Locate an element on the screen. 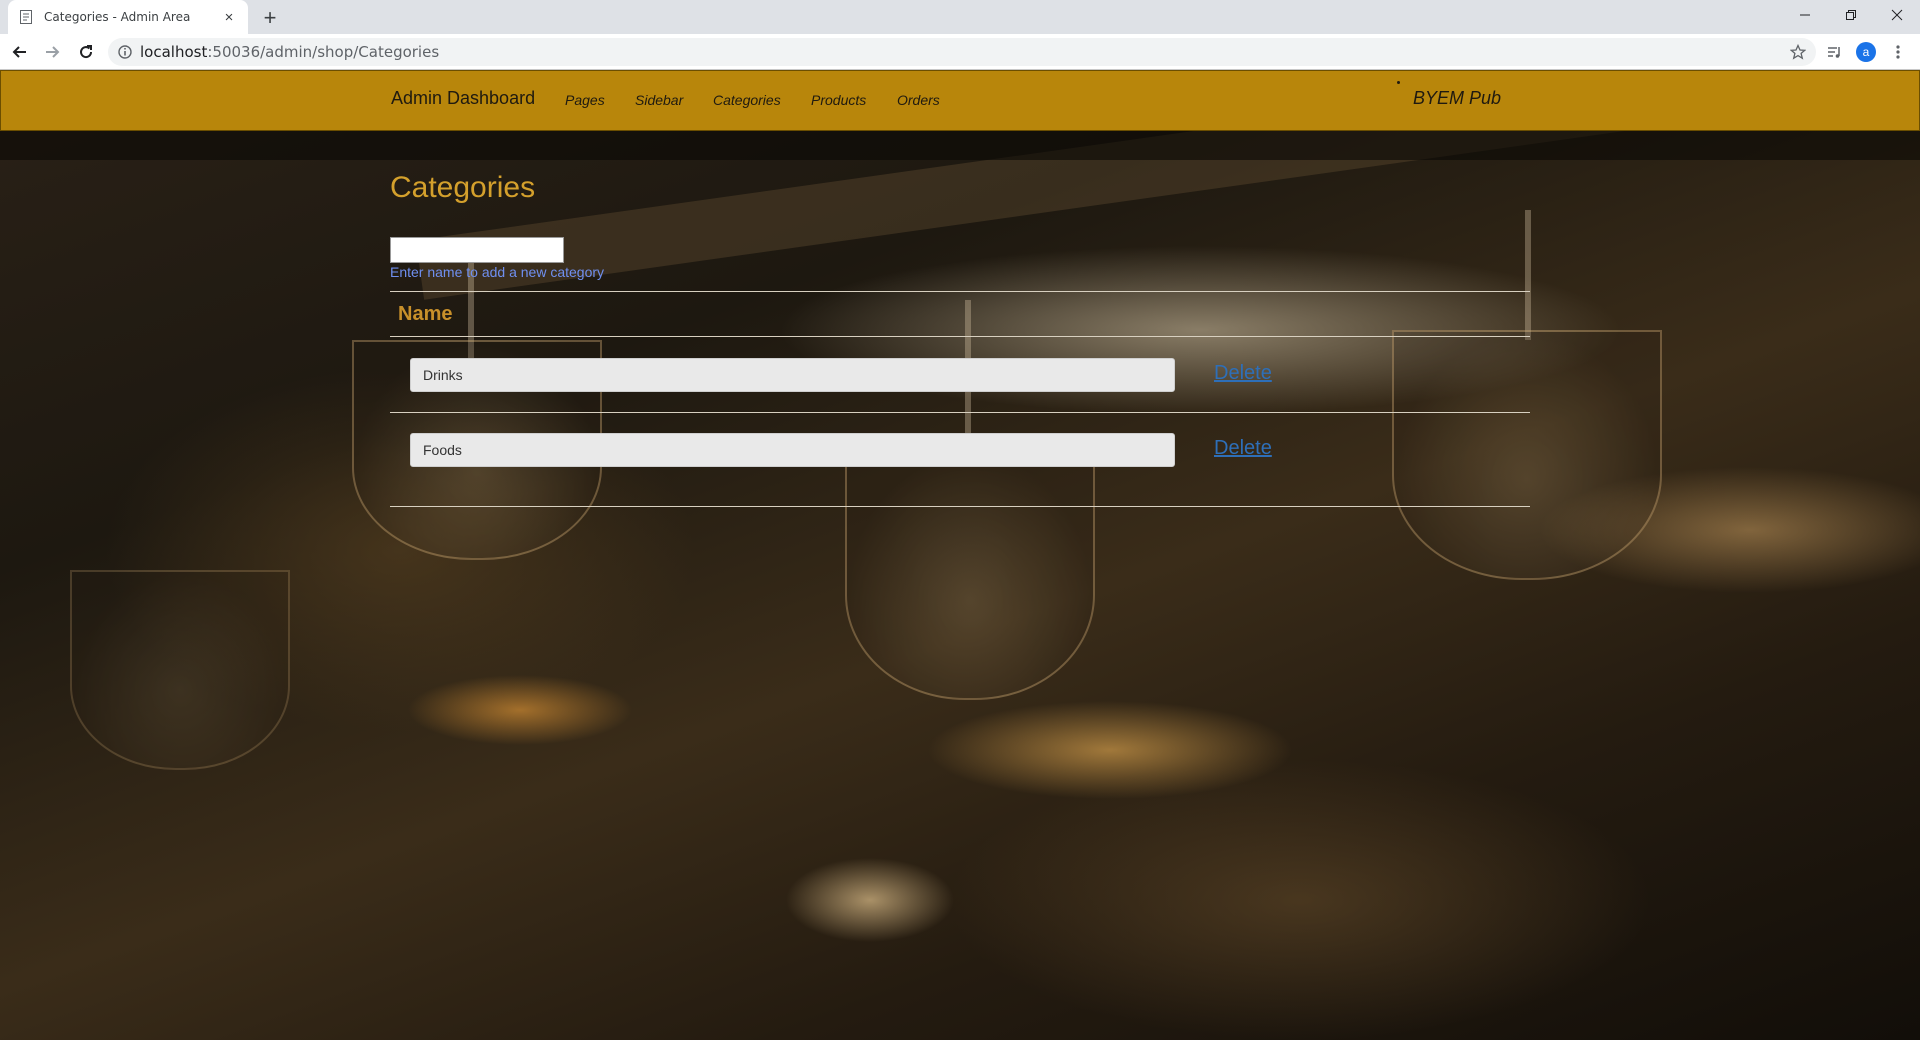 The height and width of the screenshot is (1040, 1920). browser-tab: Categories - Admin Area × is located at coordinates (128, 17).